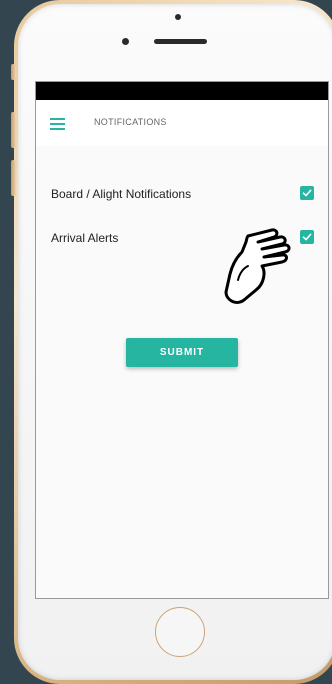  What do you see at coordinates (130, 122) in the screenshot?
I see `page-title: NOTIFICATIONS` at bounding box center [130, 122].